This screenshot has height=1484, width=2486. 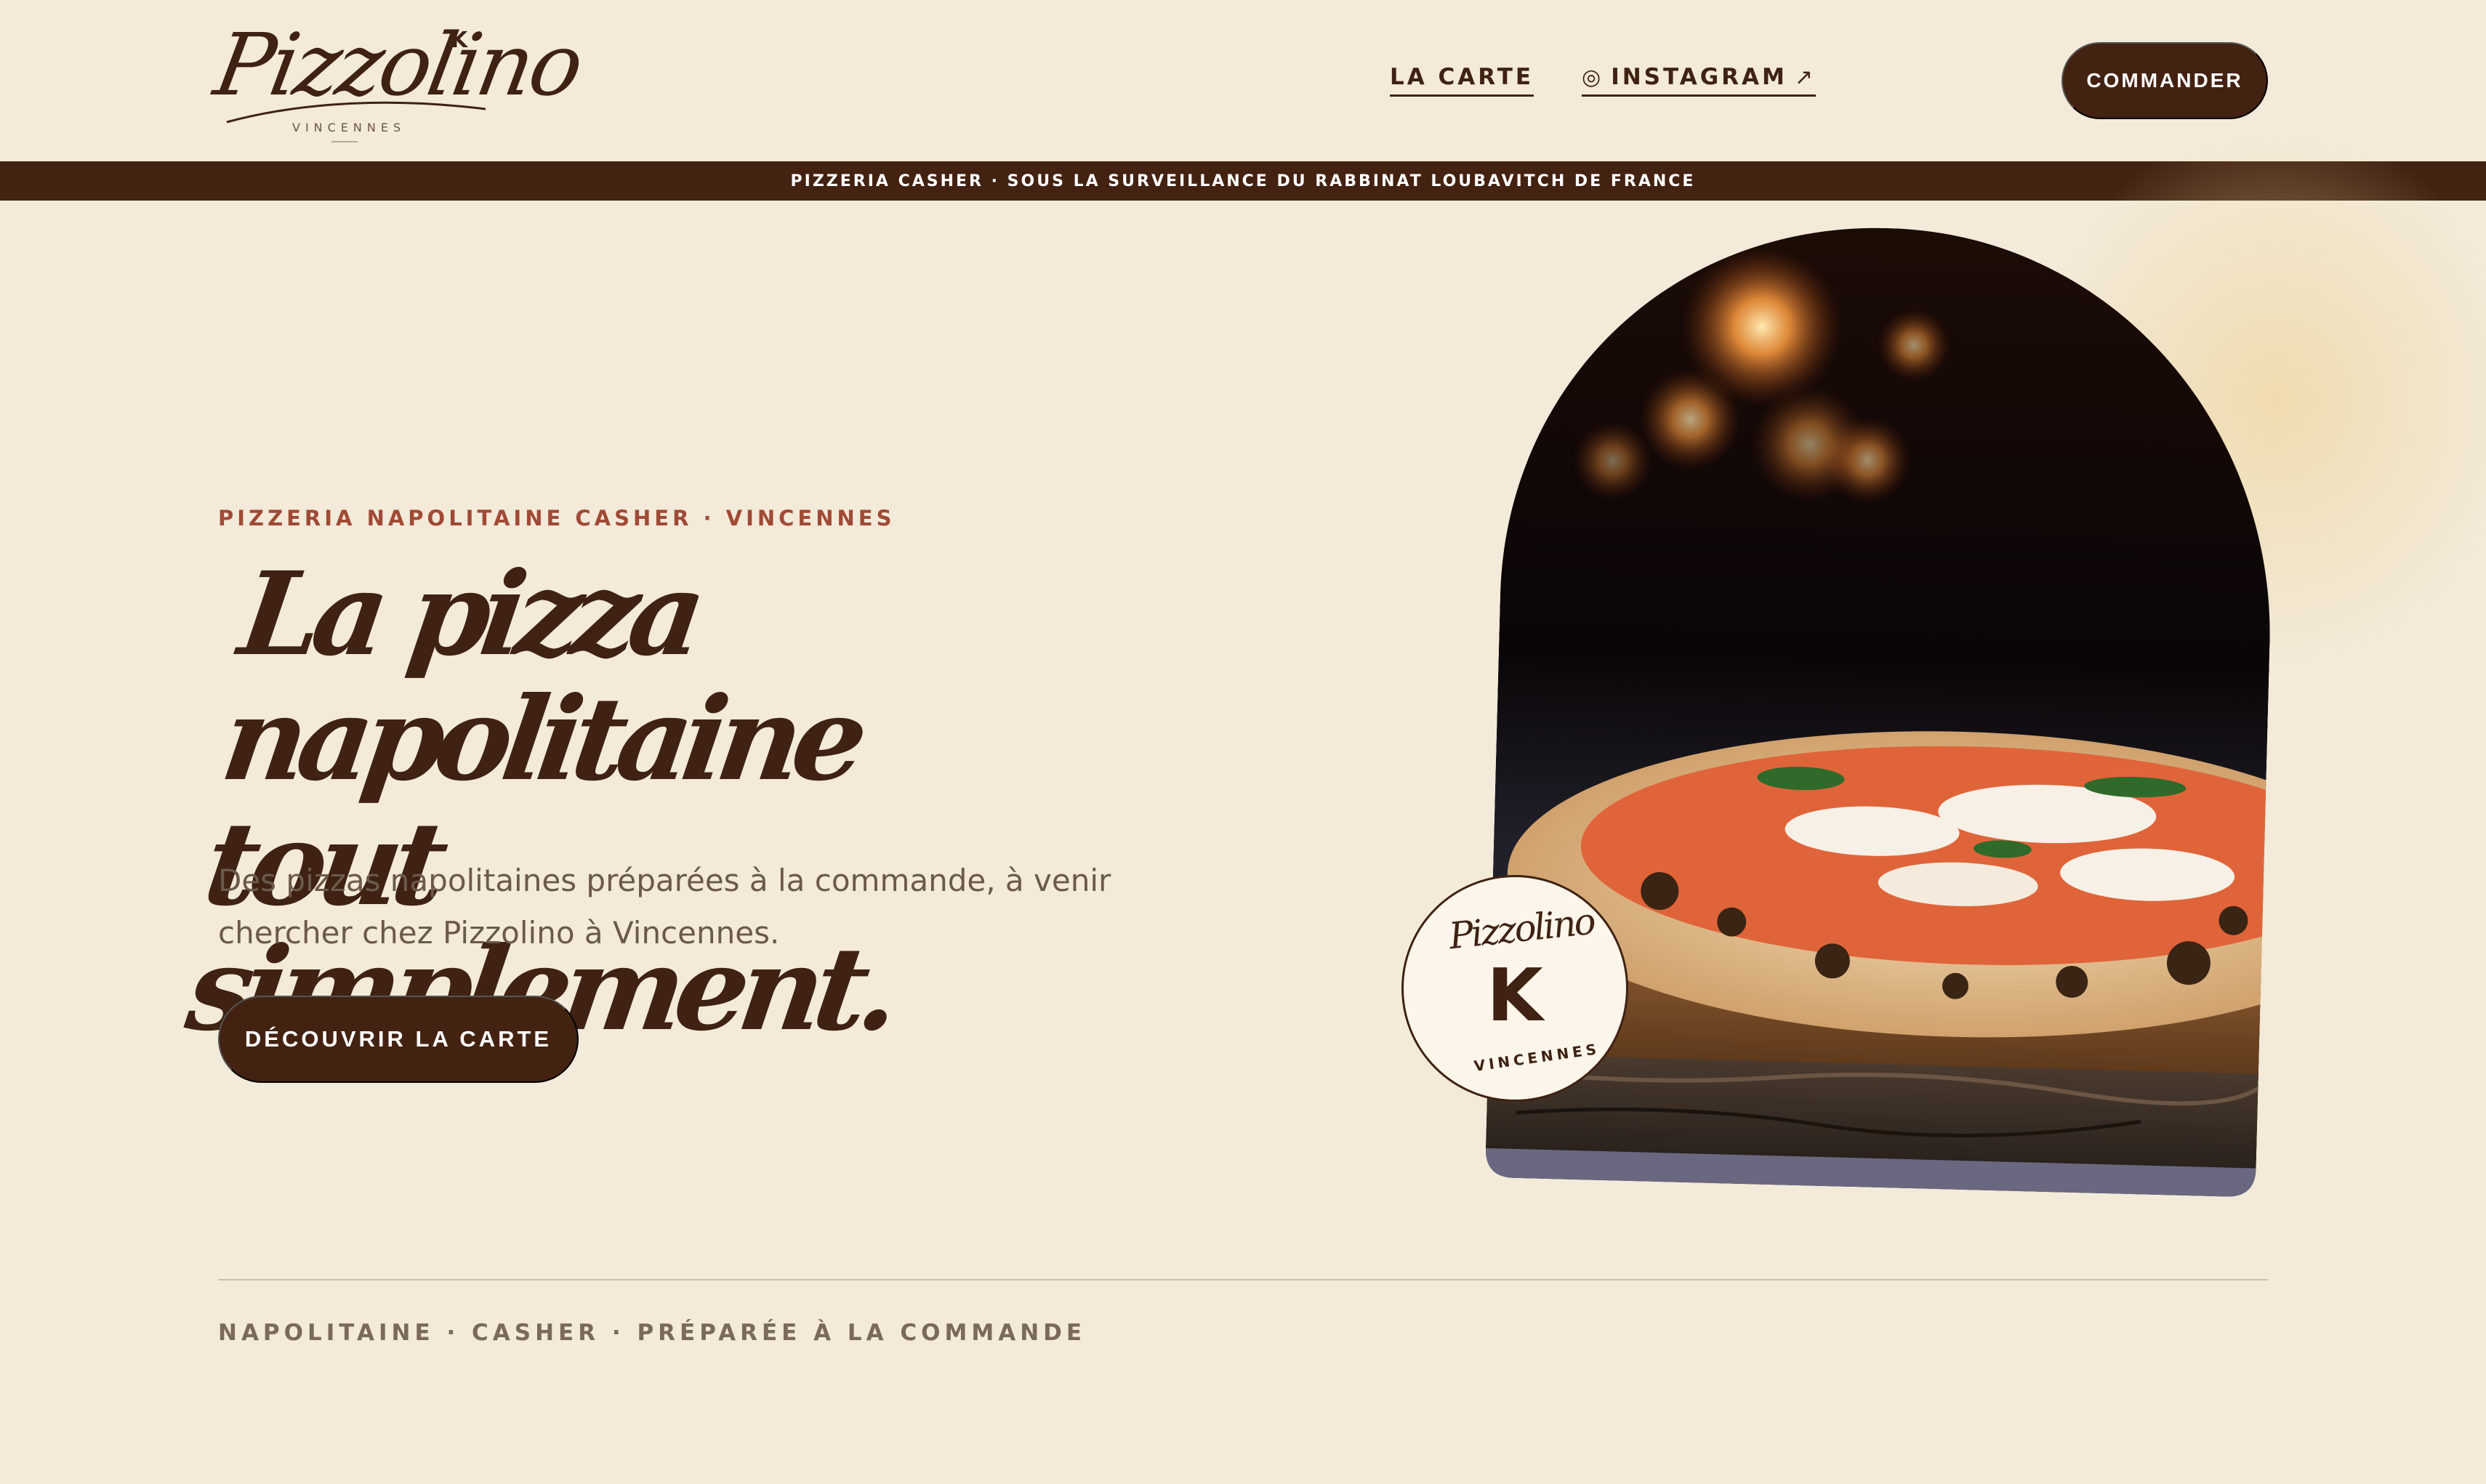 What do you see at coordinates (541, 677) in the screenshot?
I see `hero-title-line-1: La pizza napolitaine` at bounding box center [541, 677].